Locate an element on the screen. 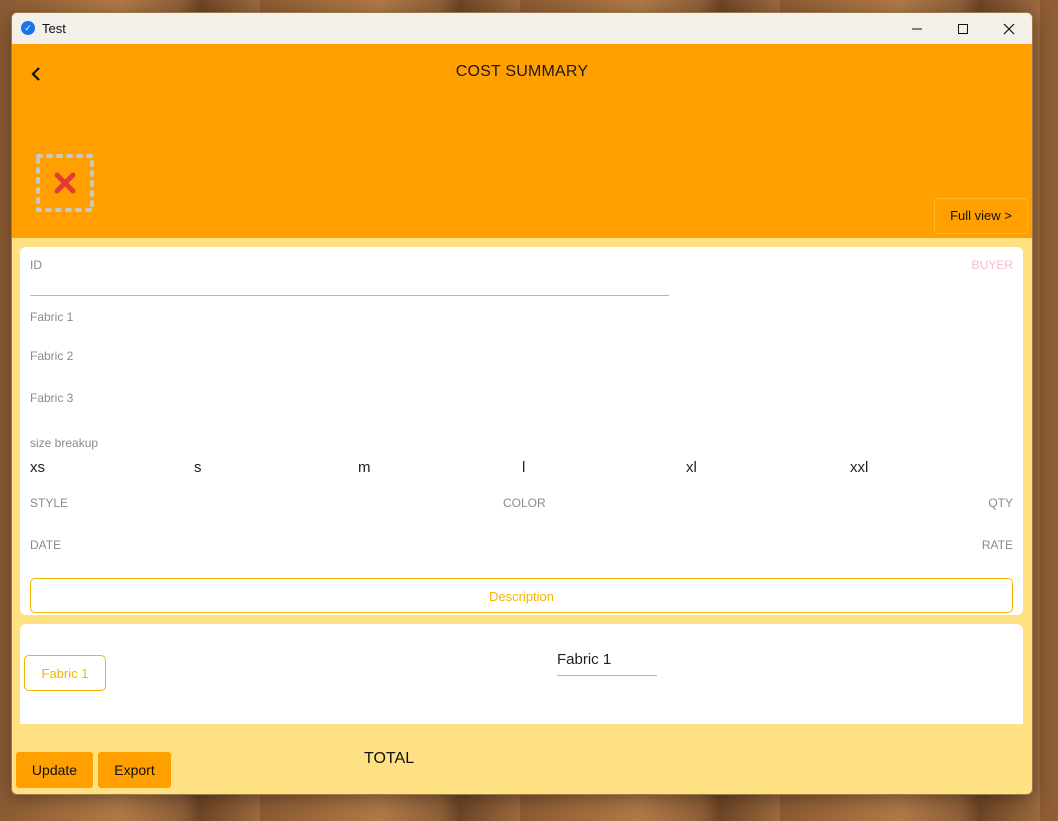 The image size is (1058, 821). size-xl: xl is located at coordinates (691, 467).